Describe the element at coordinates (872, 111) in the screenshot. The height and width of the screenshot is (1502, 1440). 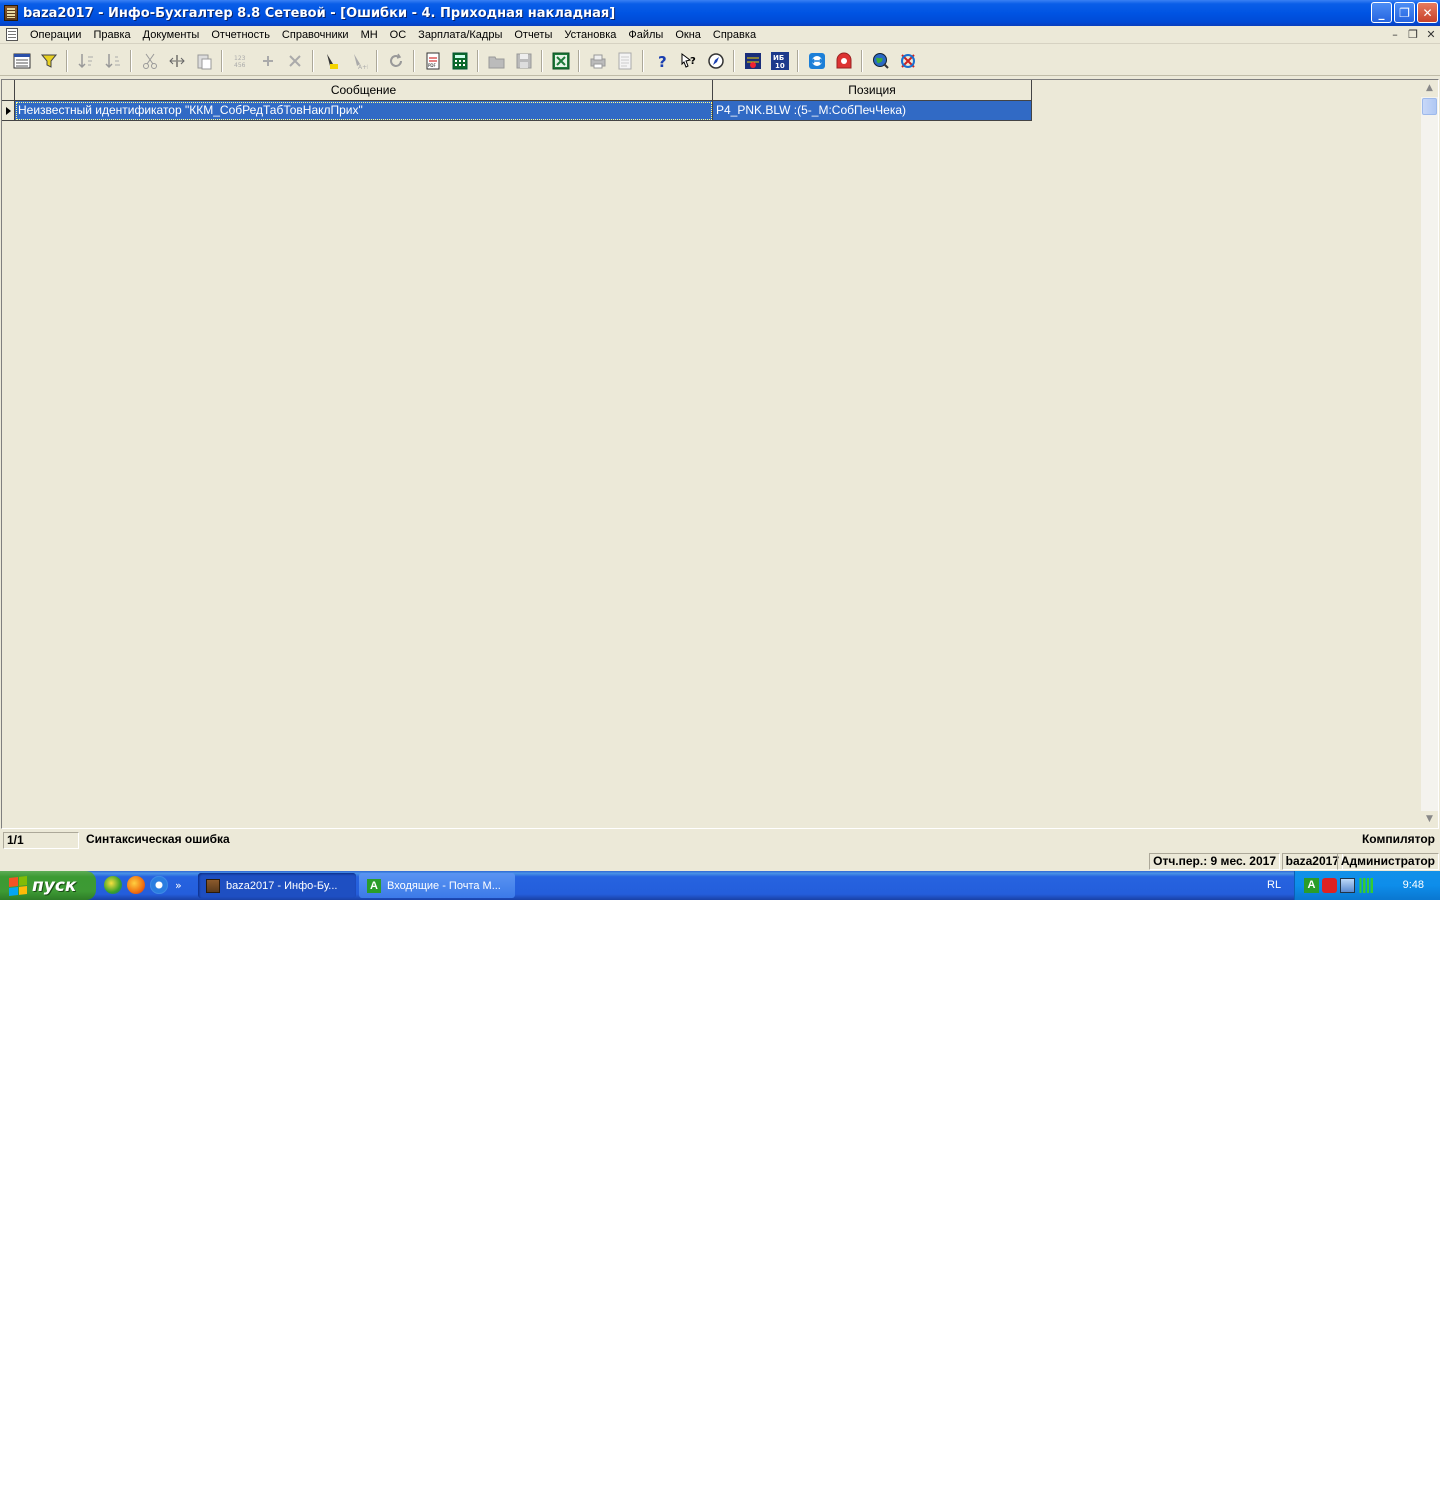
I see `cell-position: P4_PNK.BLW :(5-_M:СобПечЧека)` at that location.